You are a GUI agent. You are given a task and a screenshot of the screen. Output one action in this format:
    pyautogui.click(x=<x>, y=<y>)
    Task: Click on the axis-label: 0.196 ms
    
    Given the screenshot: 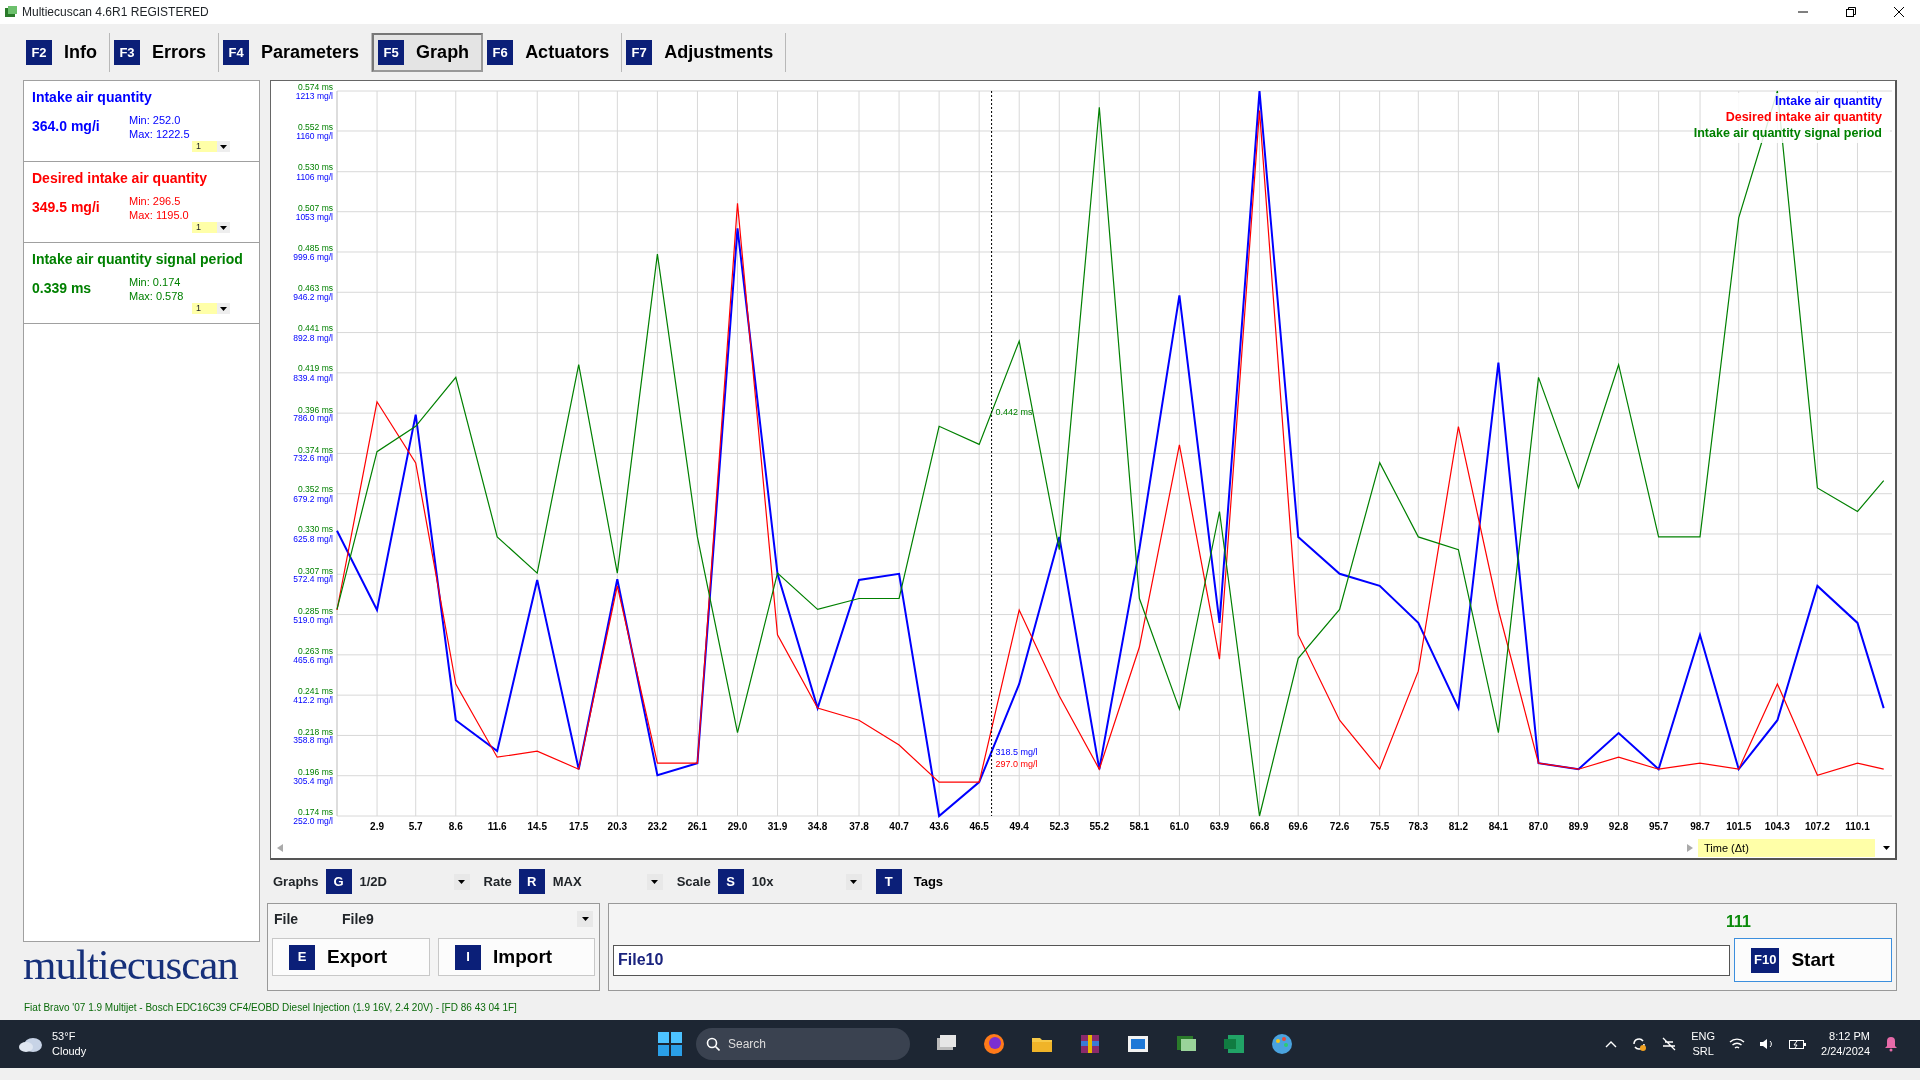 What is the action you would take?
    pyautogui.click(x=315, y=772)
    